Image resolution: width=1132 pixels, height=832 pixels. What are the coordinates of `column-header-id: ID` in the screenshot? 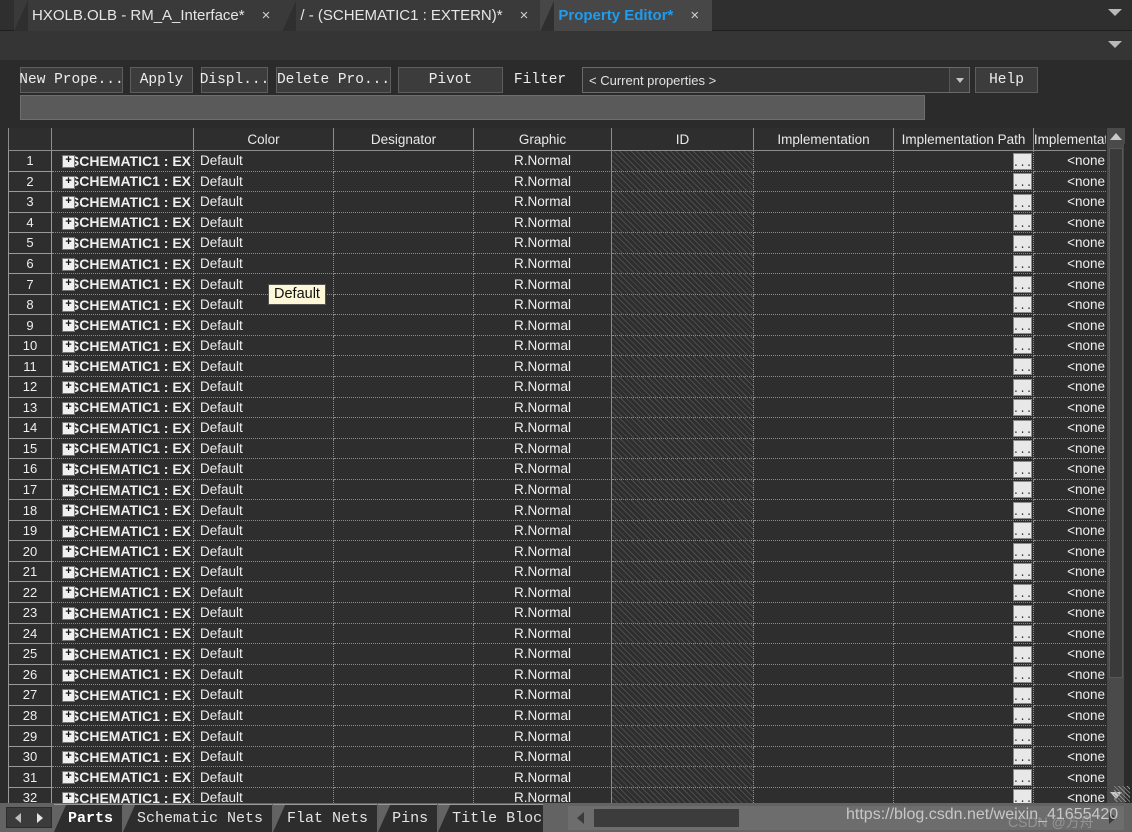 It's located at (683, 139).